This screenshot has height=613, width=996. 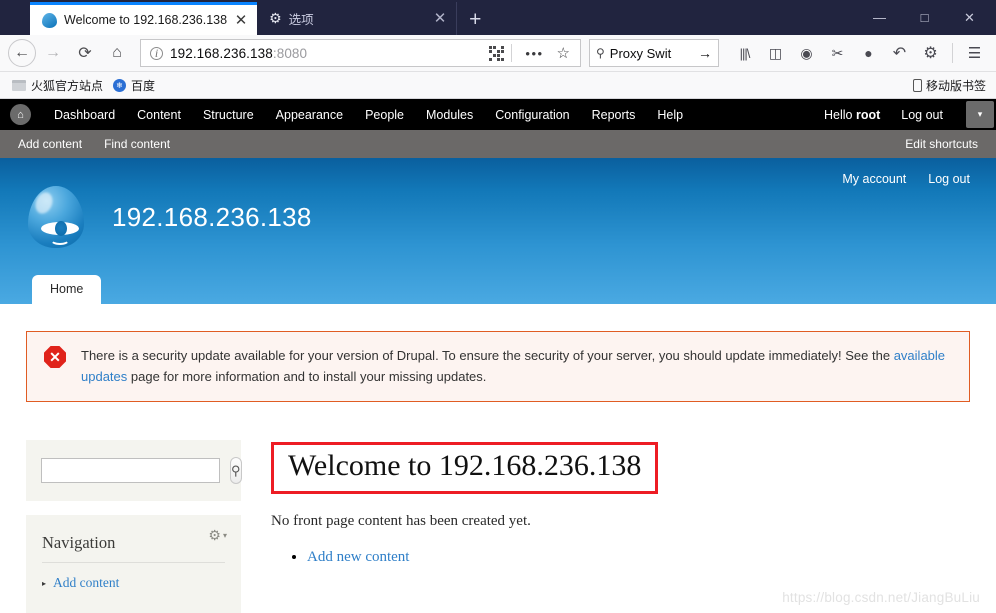 I want to click on admin-item-dashboard: Dashboard, so click(x=84, y=115).